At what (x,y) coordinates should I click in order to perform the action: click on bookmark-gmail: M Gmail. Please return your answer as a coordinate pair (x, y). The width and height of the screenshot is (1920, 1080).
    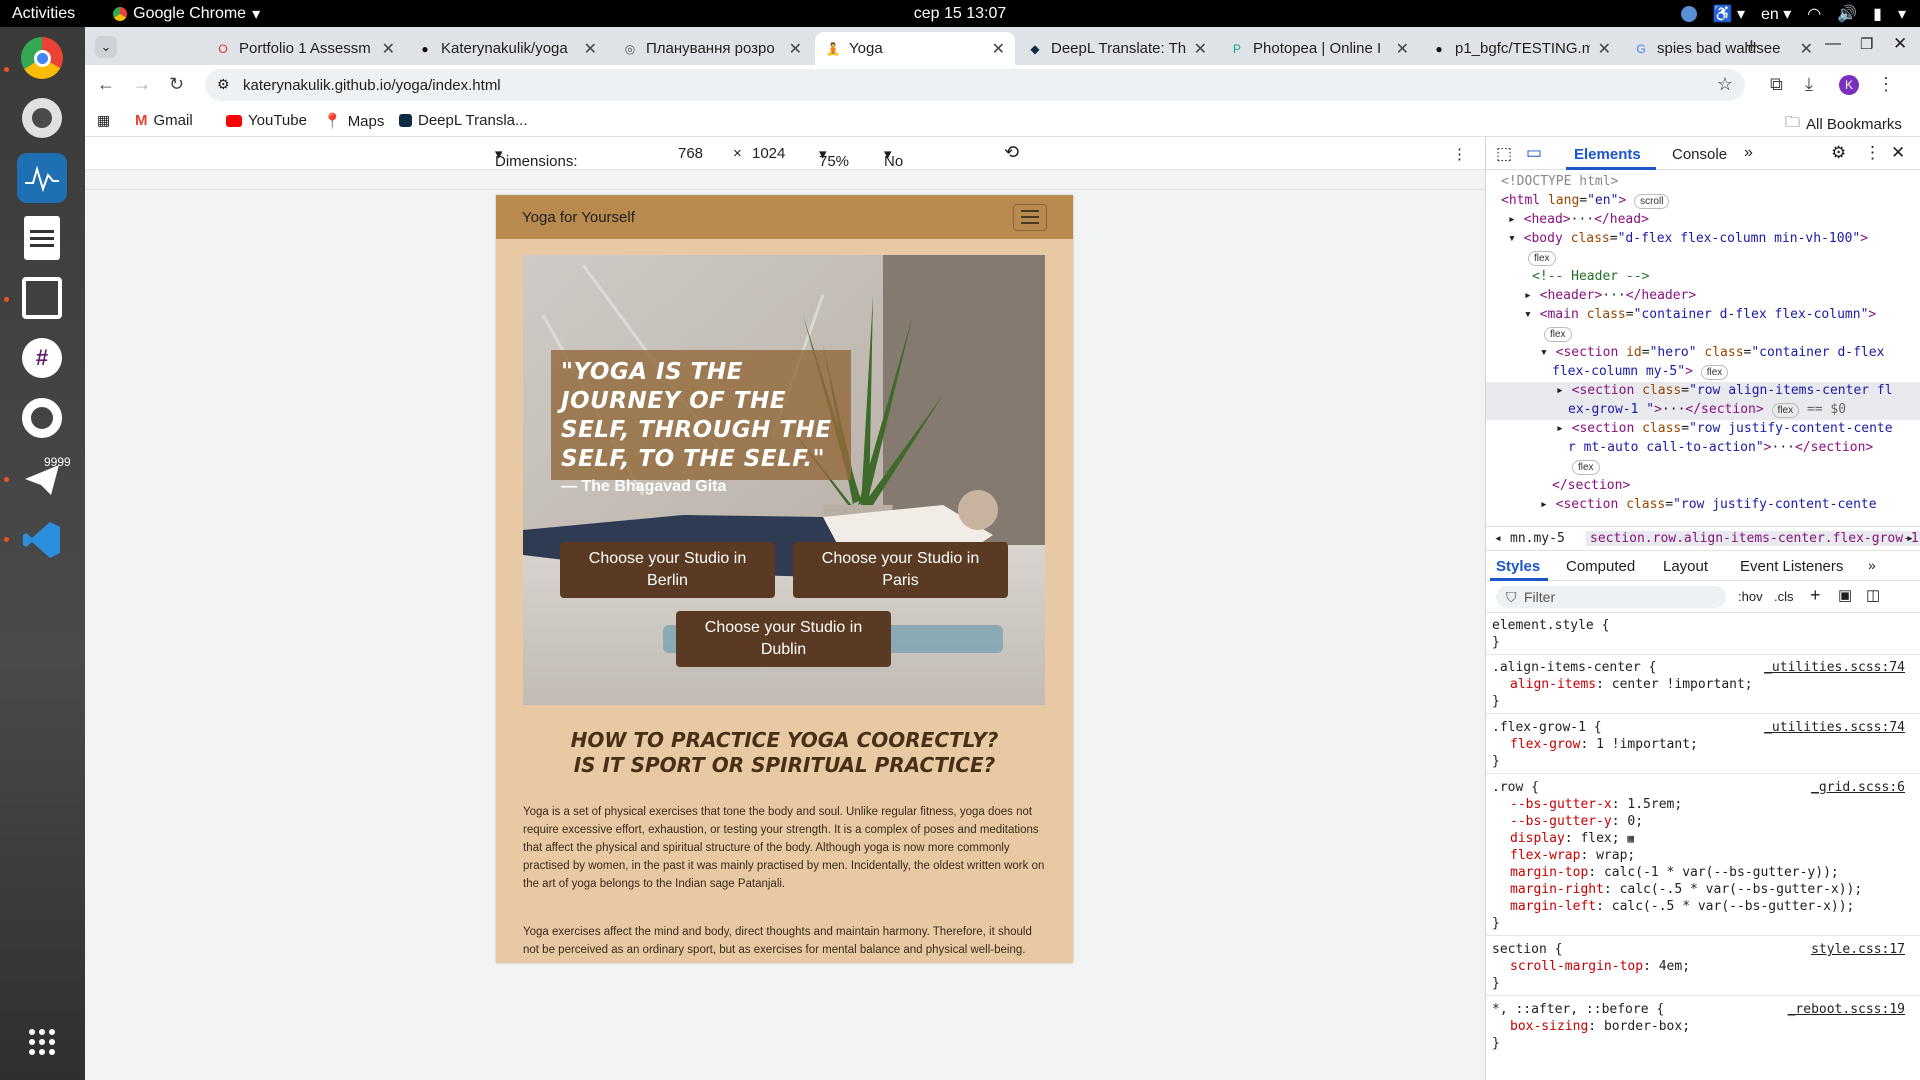
    Looking at the image, I should click on (164, 120).